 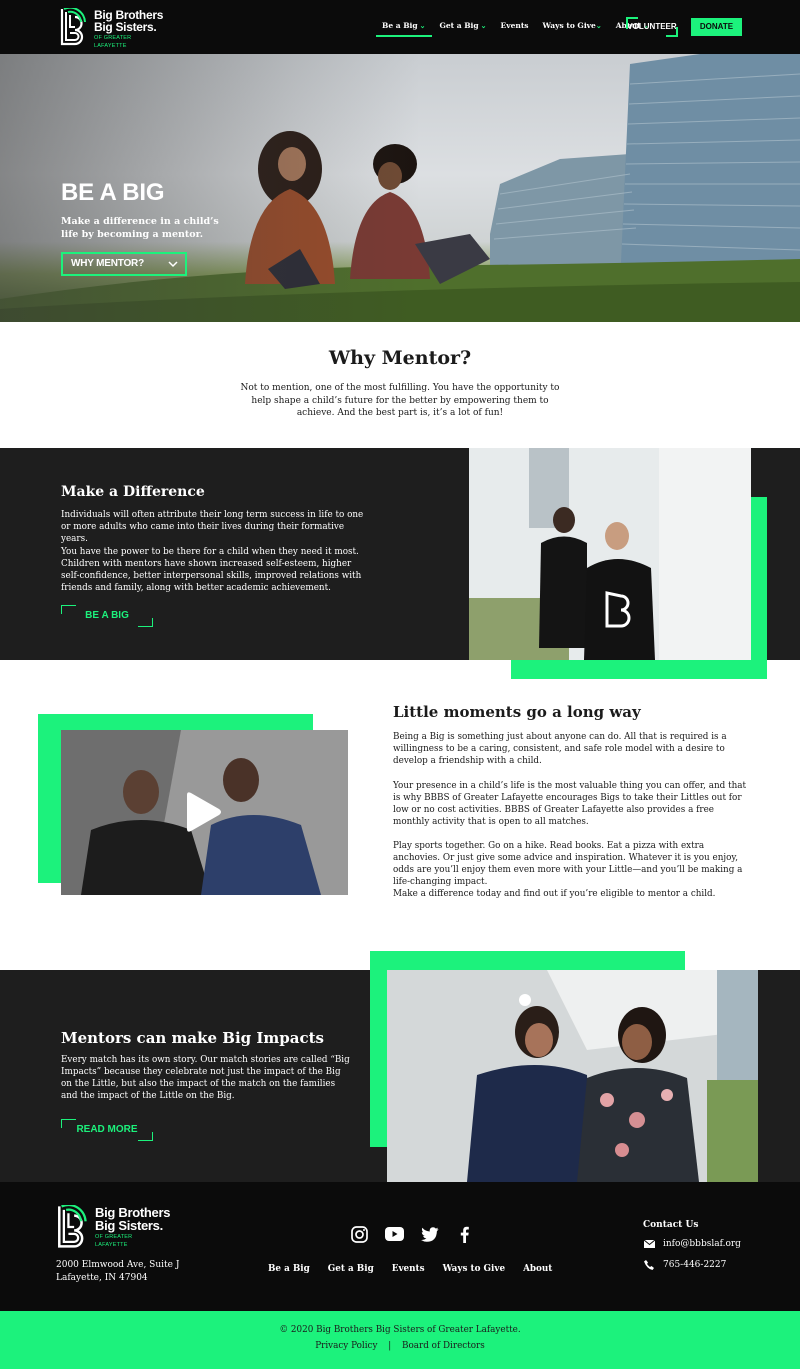 I want to click on donate-button: DONATE, so click(x=716, y=27).